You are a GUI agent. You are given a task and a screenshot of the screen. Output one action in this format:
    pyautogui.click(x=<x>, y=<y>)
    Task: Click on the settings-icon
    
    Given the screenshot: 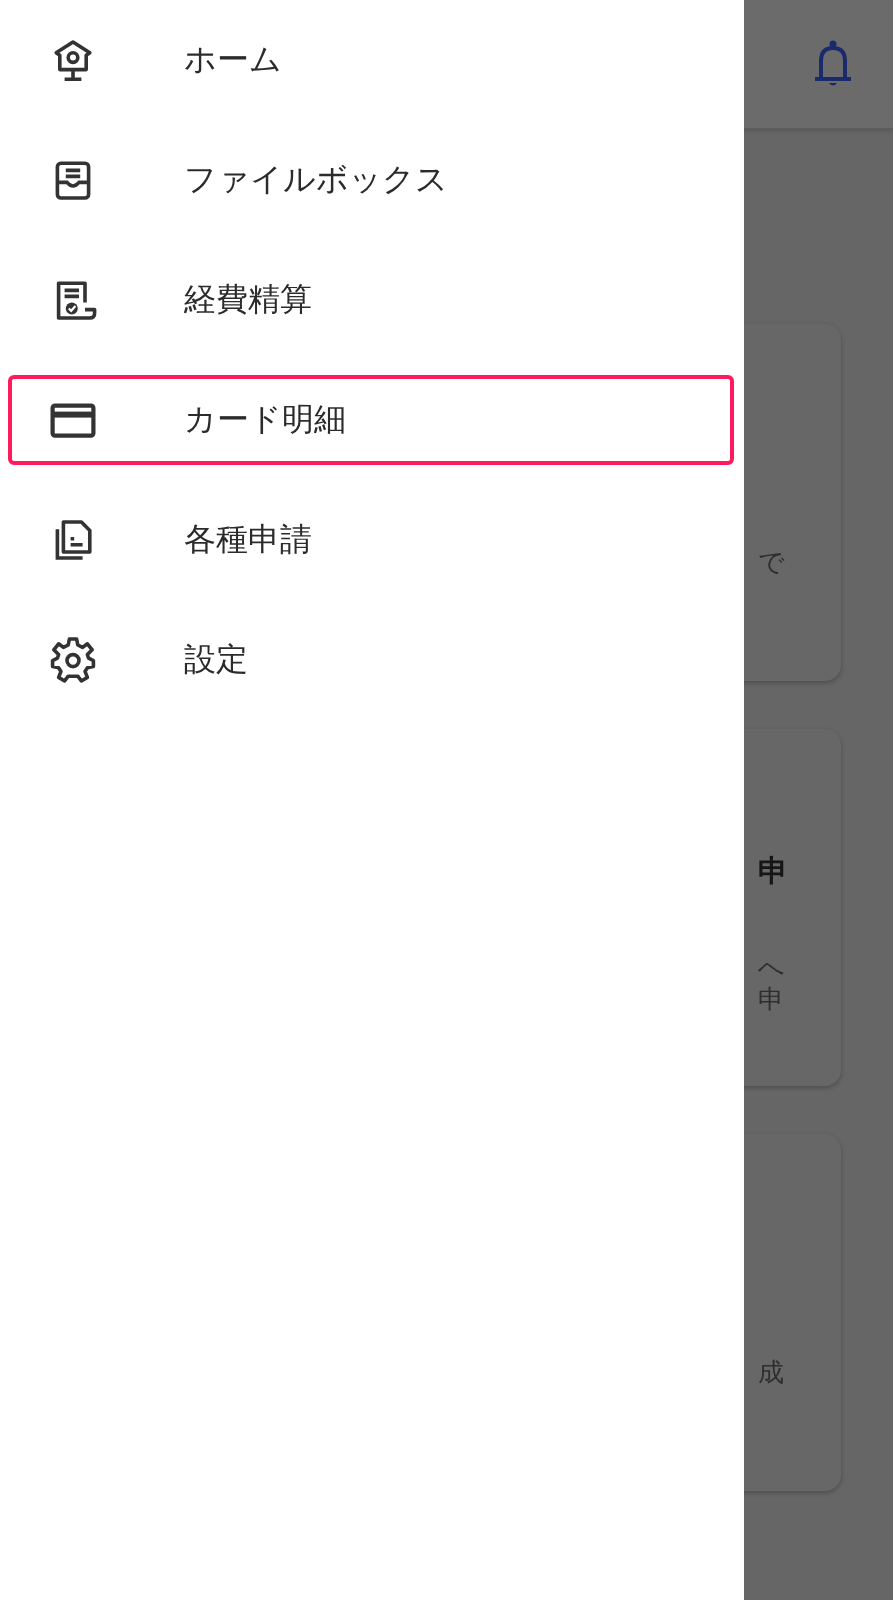 What is the action you would take?
    pyautogui.click(x=73, y=660)
    